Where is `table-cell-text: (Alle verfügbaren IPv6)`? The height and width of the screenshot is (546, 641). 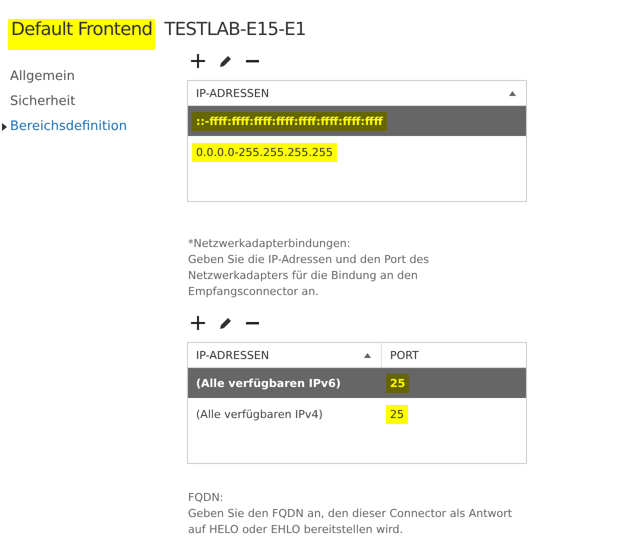
table-cell-text: (Alle verfügbaren IPv6) is located at coordinates (268, 384).